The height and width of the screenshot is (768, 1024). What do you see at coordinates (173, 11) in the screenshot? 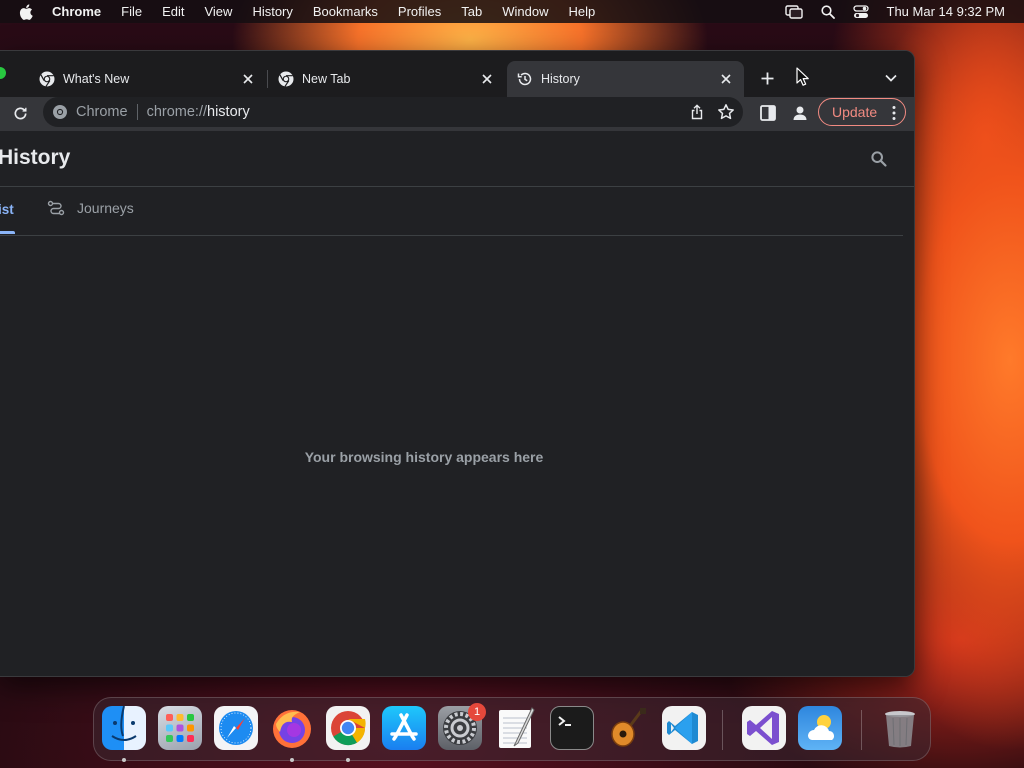
I see `menu-edit: Edit` at bounding box center [173, 11].